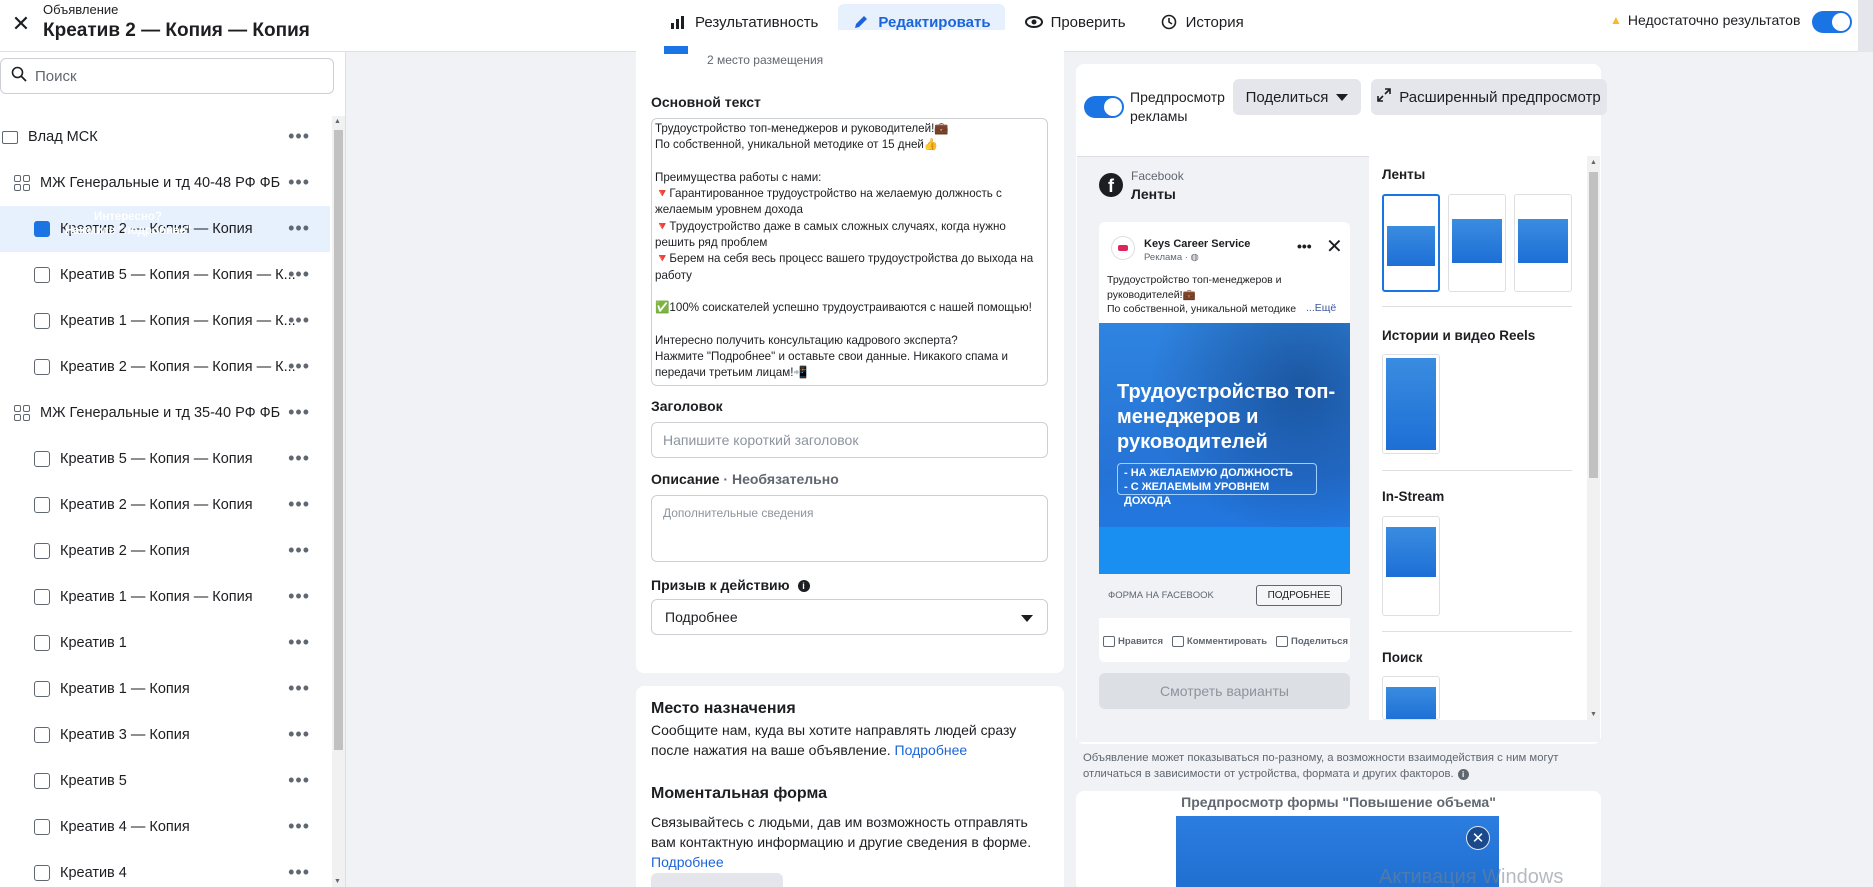 The width and height of the screenshot is (1873, 887). What do you see at coordinates (1411, 698) in the screenshot?
I see `thumb-search` at bounding box center [1411, 698].